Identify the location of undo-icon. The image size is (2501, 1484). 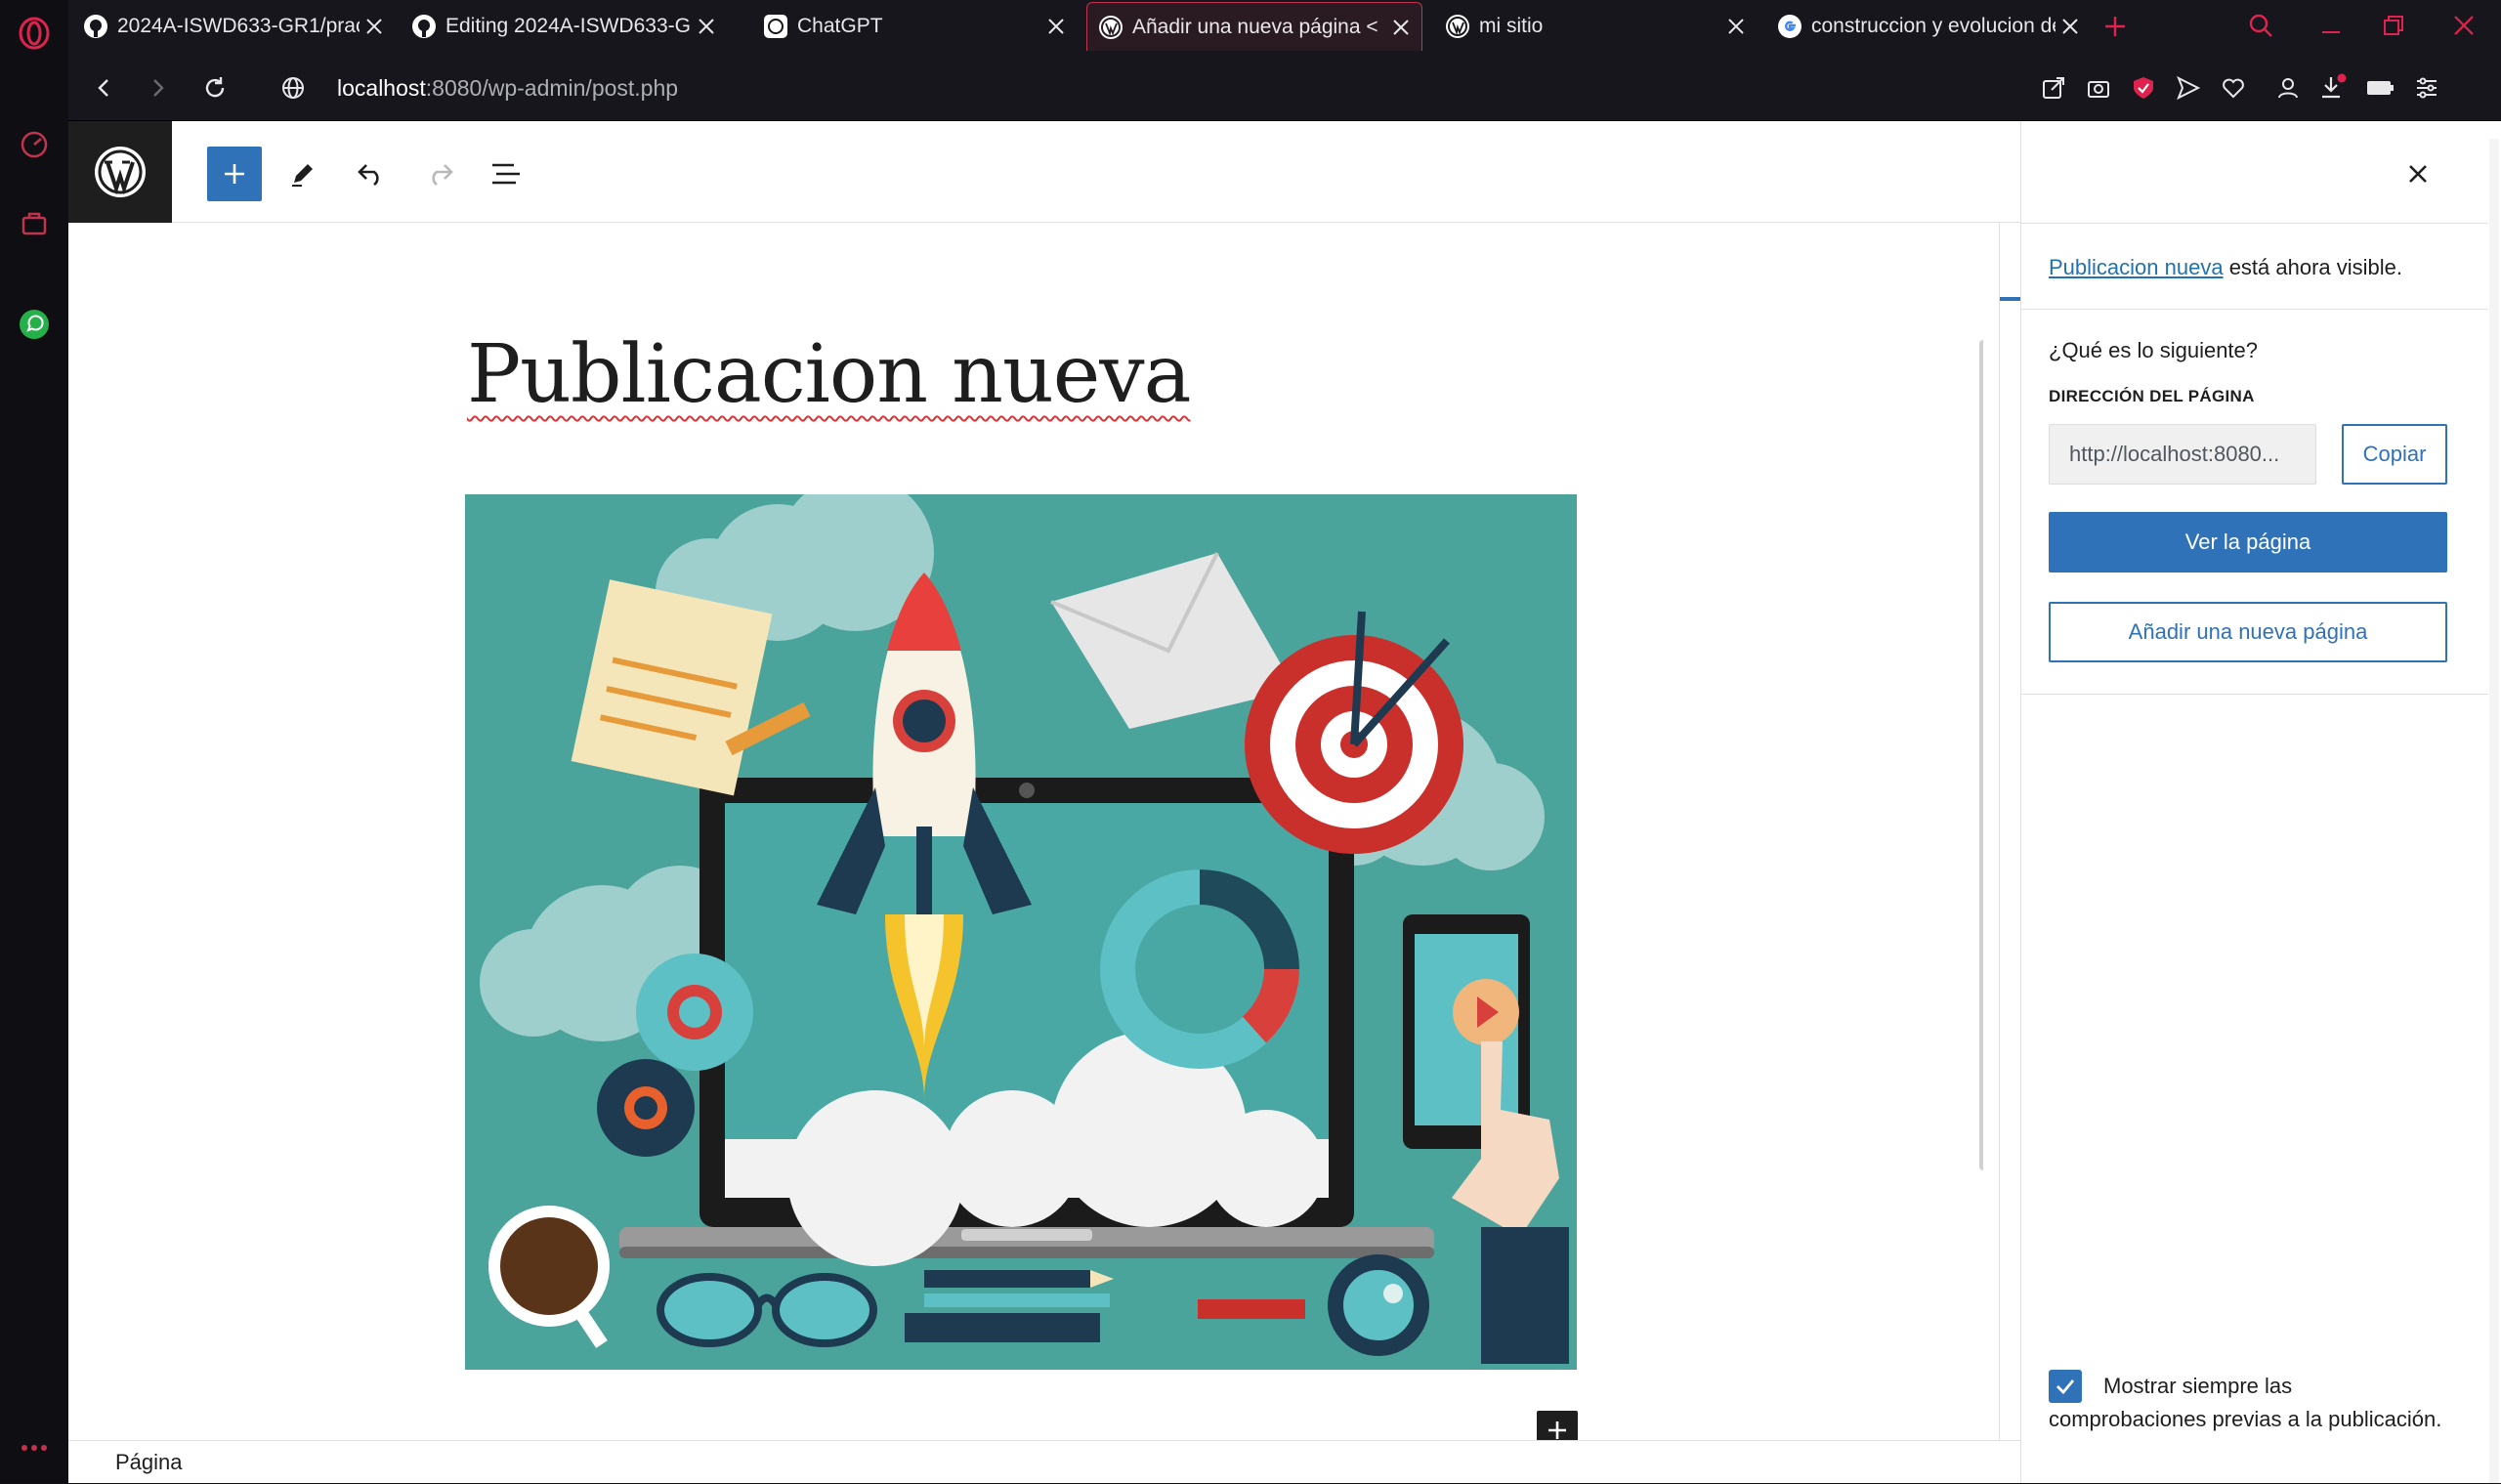
(368, 175).